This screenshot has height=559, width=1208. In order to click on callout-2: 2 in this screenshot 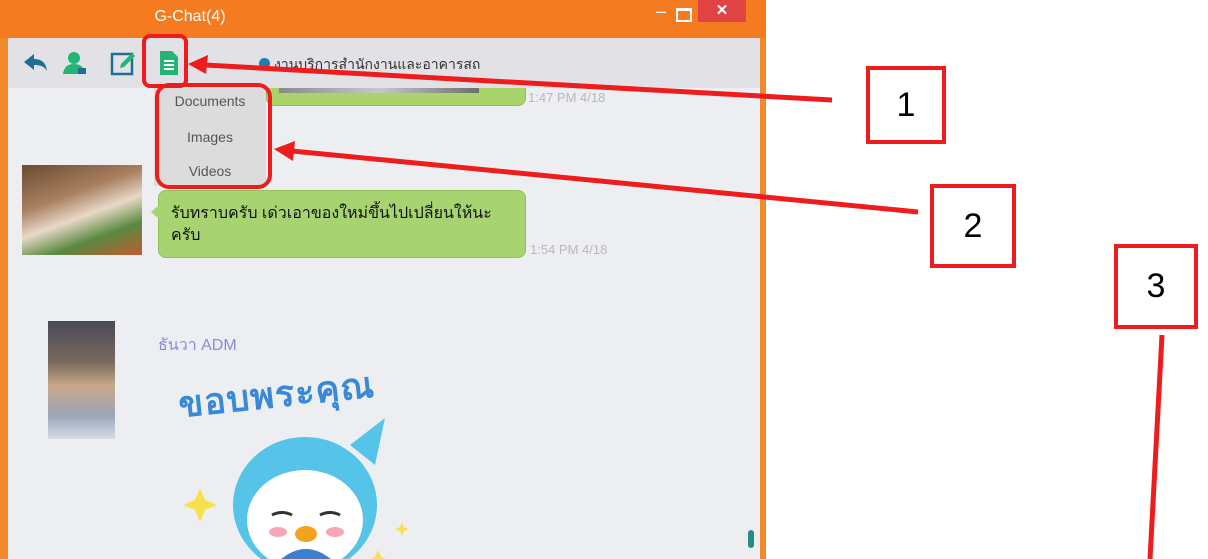, I will do `click(973, 226)`.